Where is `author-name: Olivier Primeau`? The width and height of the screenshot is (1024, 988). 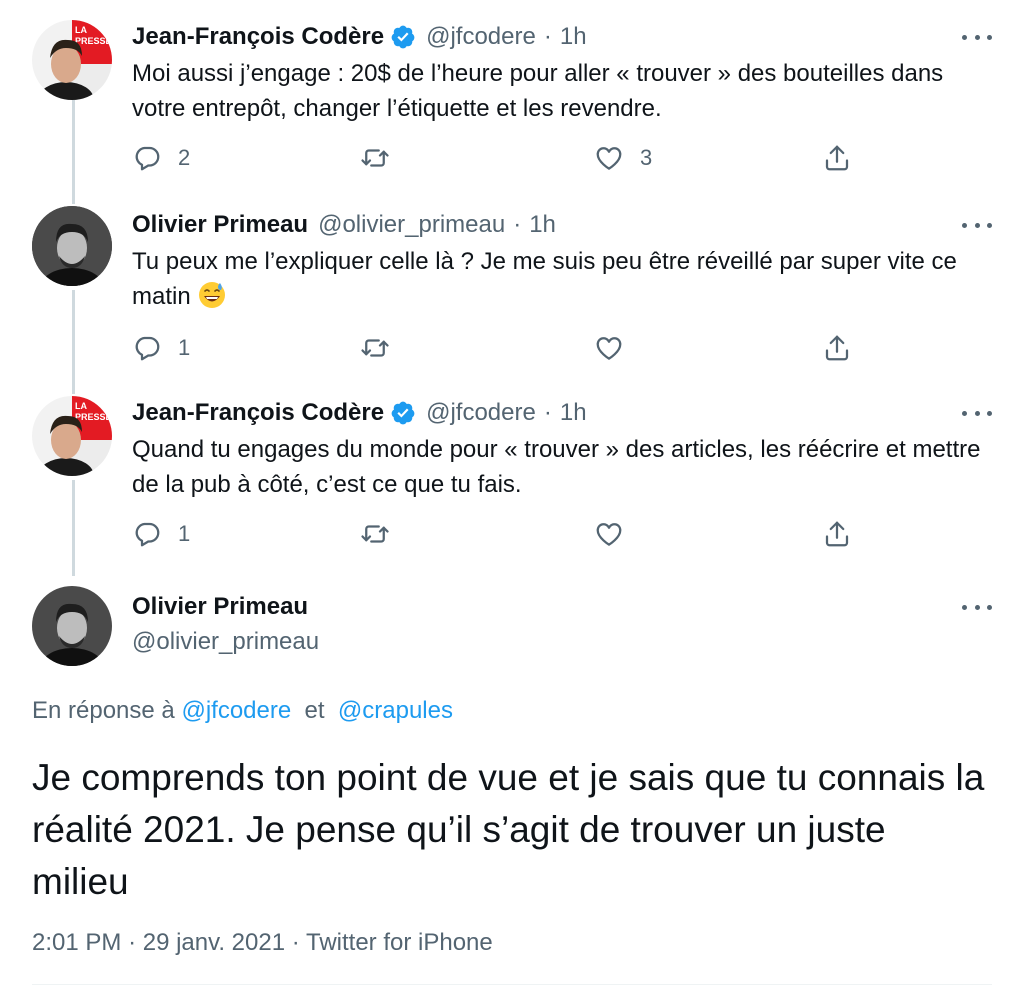 author-name: Olivier Primeau is located at coordinates (220, 225).